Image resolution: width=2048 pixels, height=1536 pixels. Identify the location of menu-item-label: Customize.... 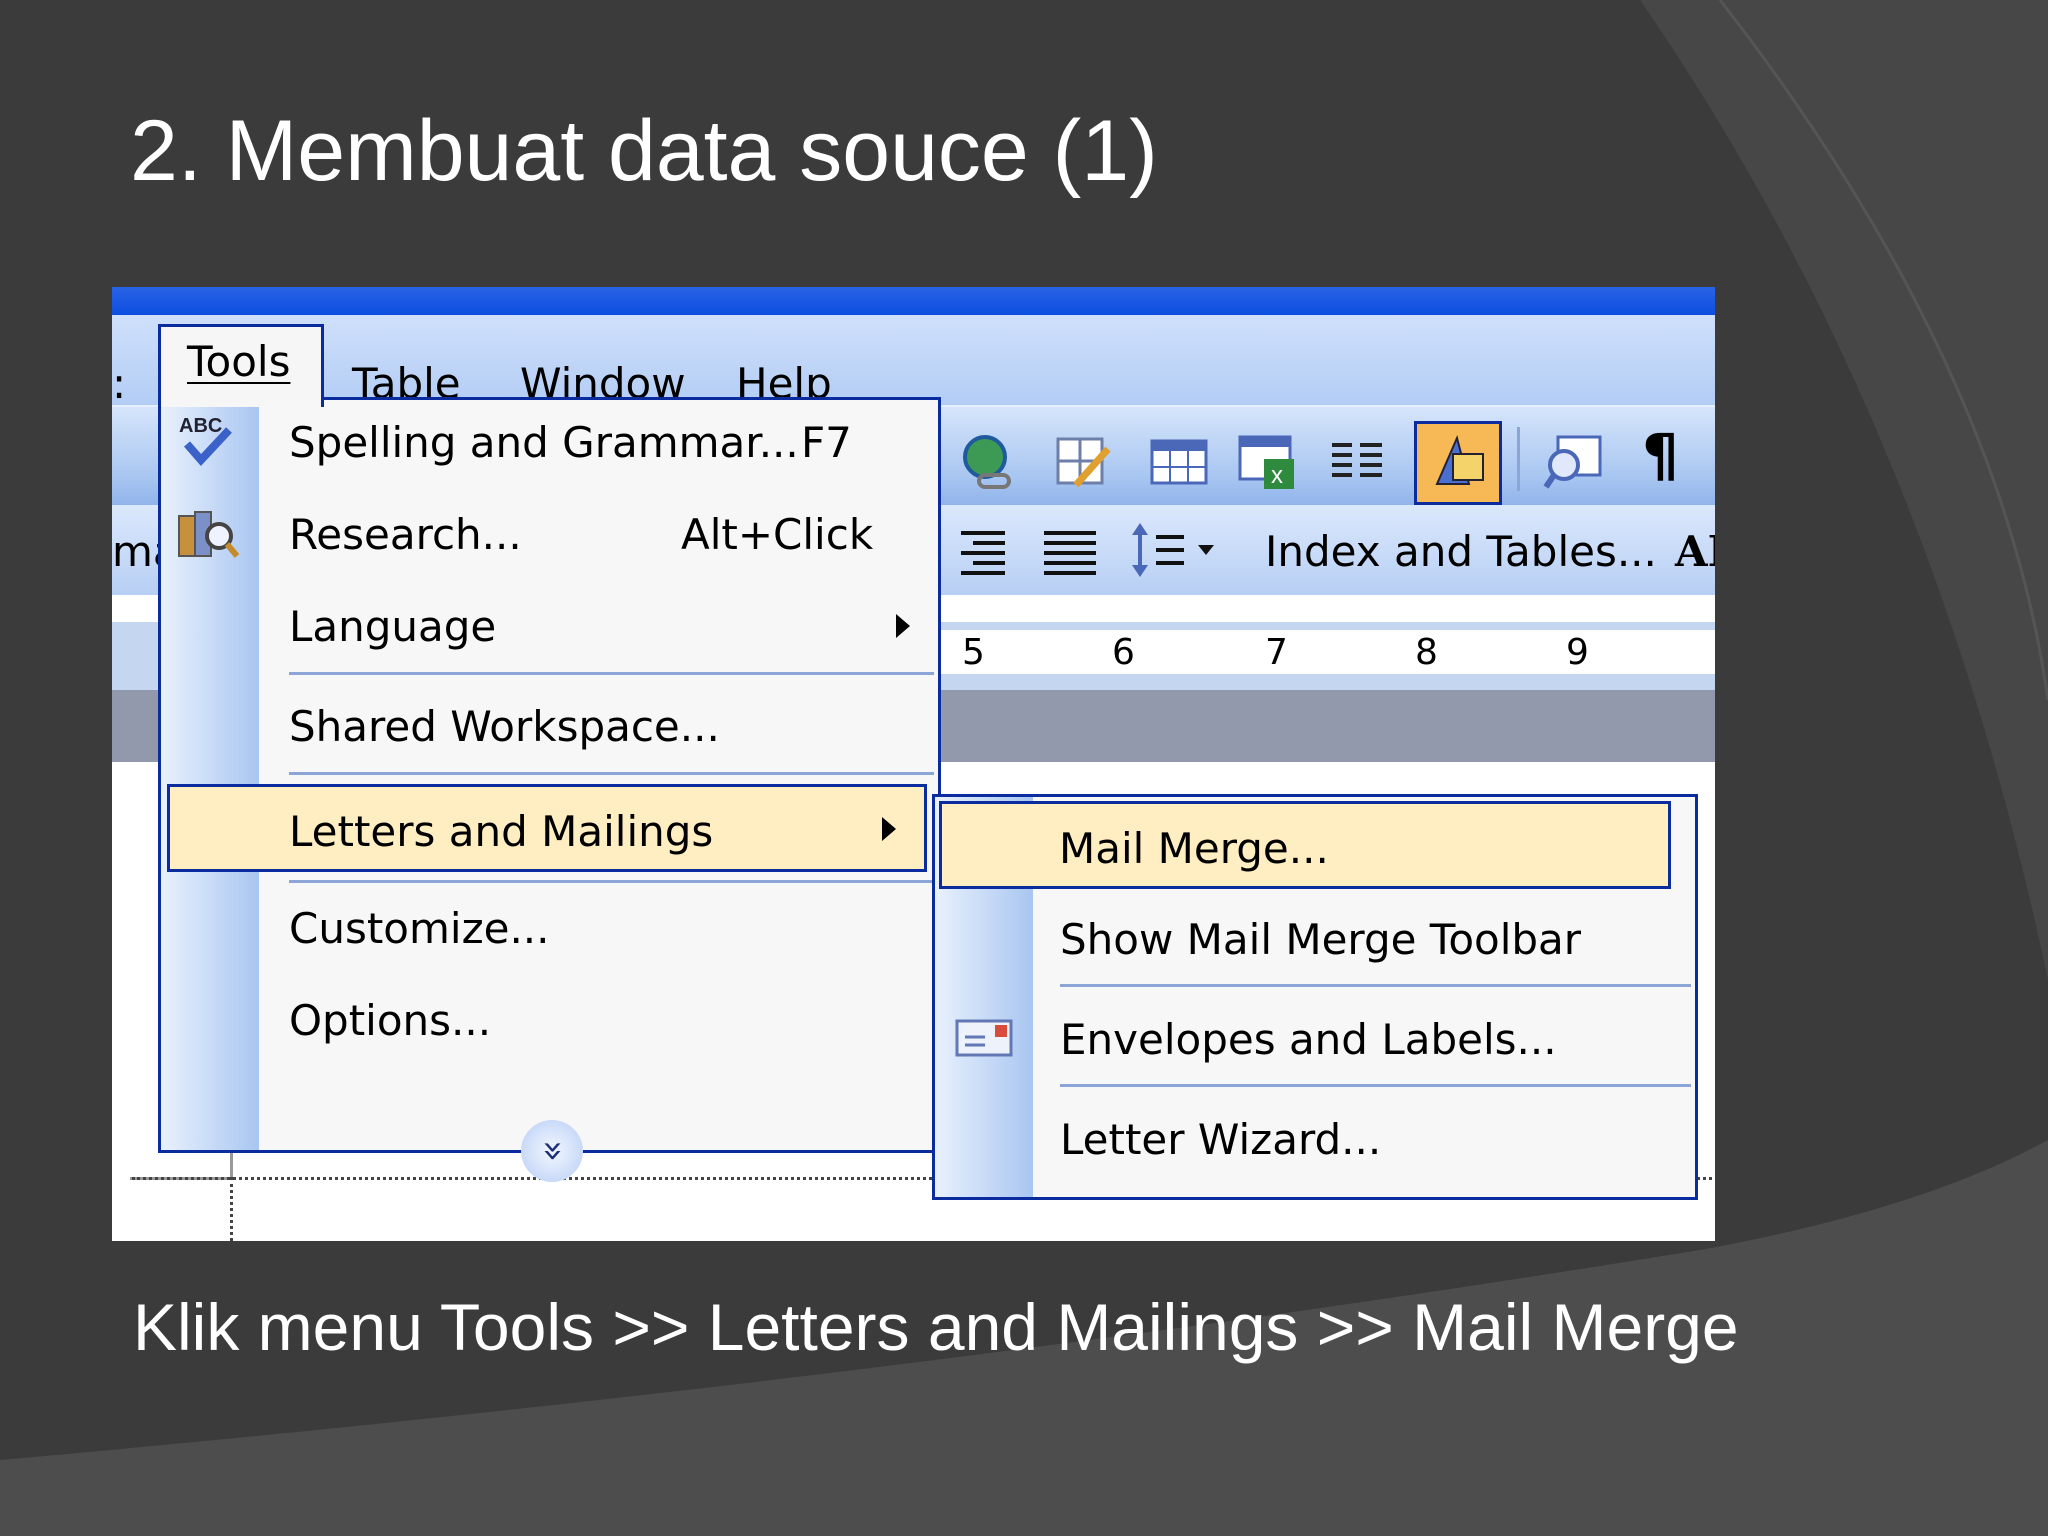
(419, 928).